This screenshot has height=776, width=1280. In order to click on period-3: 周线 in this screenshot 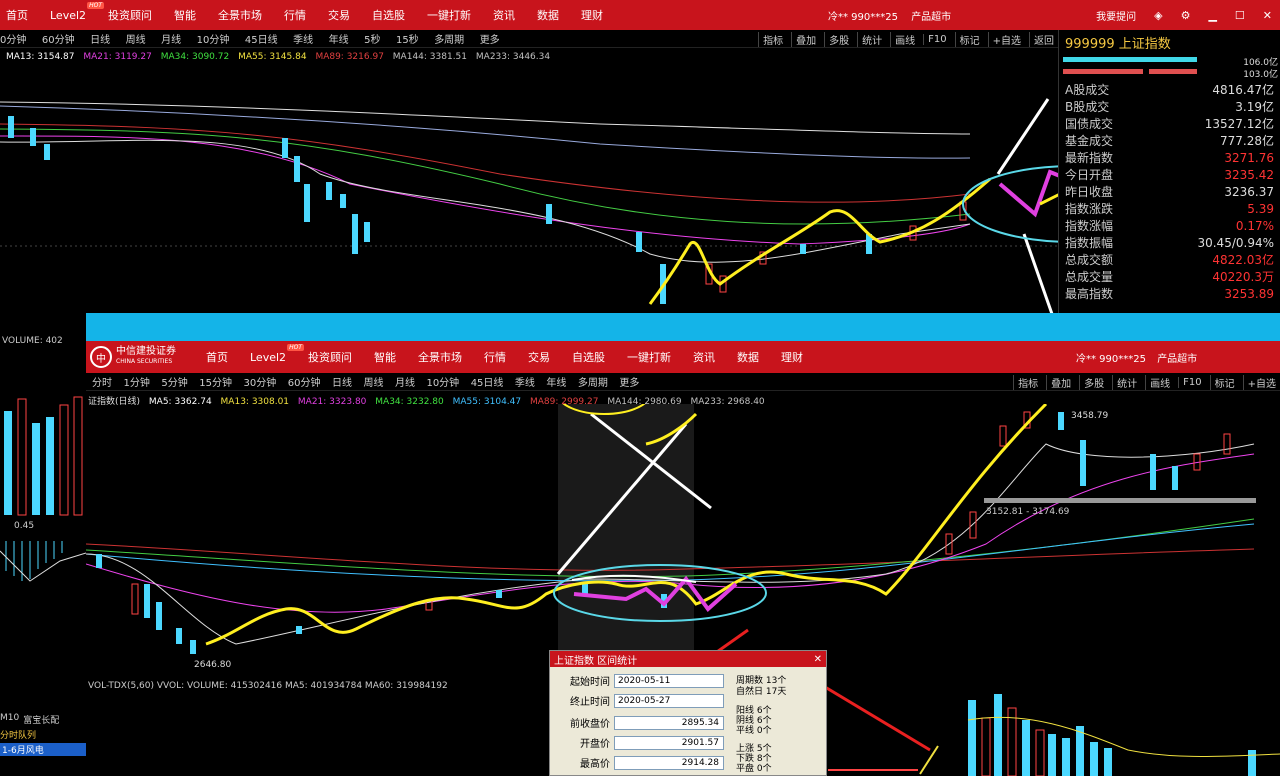, I will do `click(136, 40)`.